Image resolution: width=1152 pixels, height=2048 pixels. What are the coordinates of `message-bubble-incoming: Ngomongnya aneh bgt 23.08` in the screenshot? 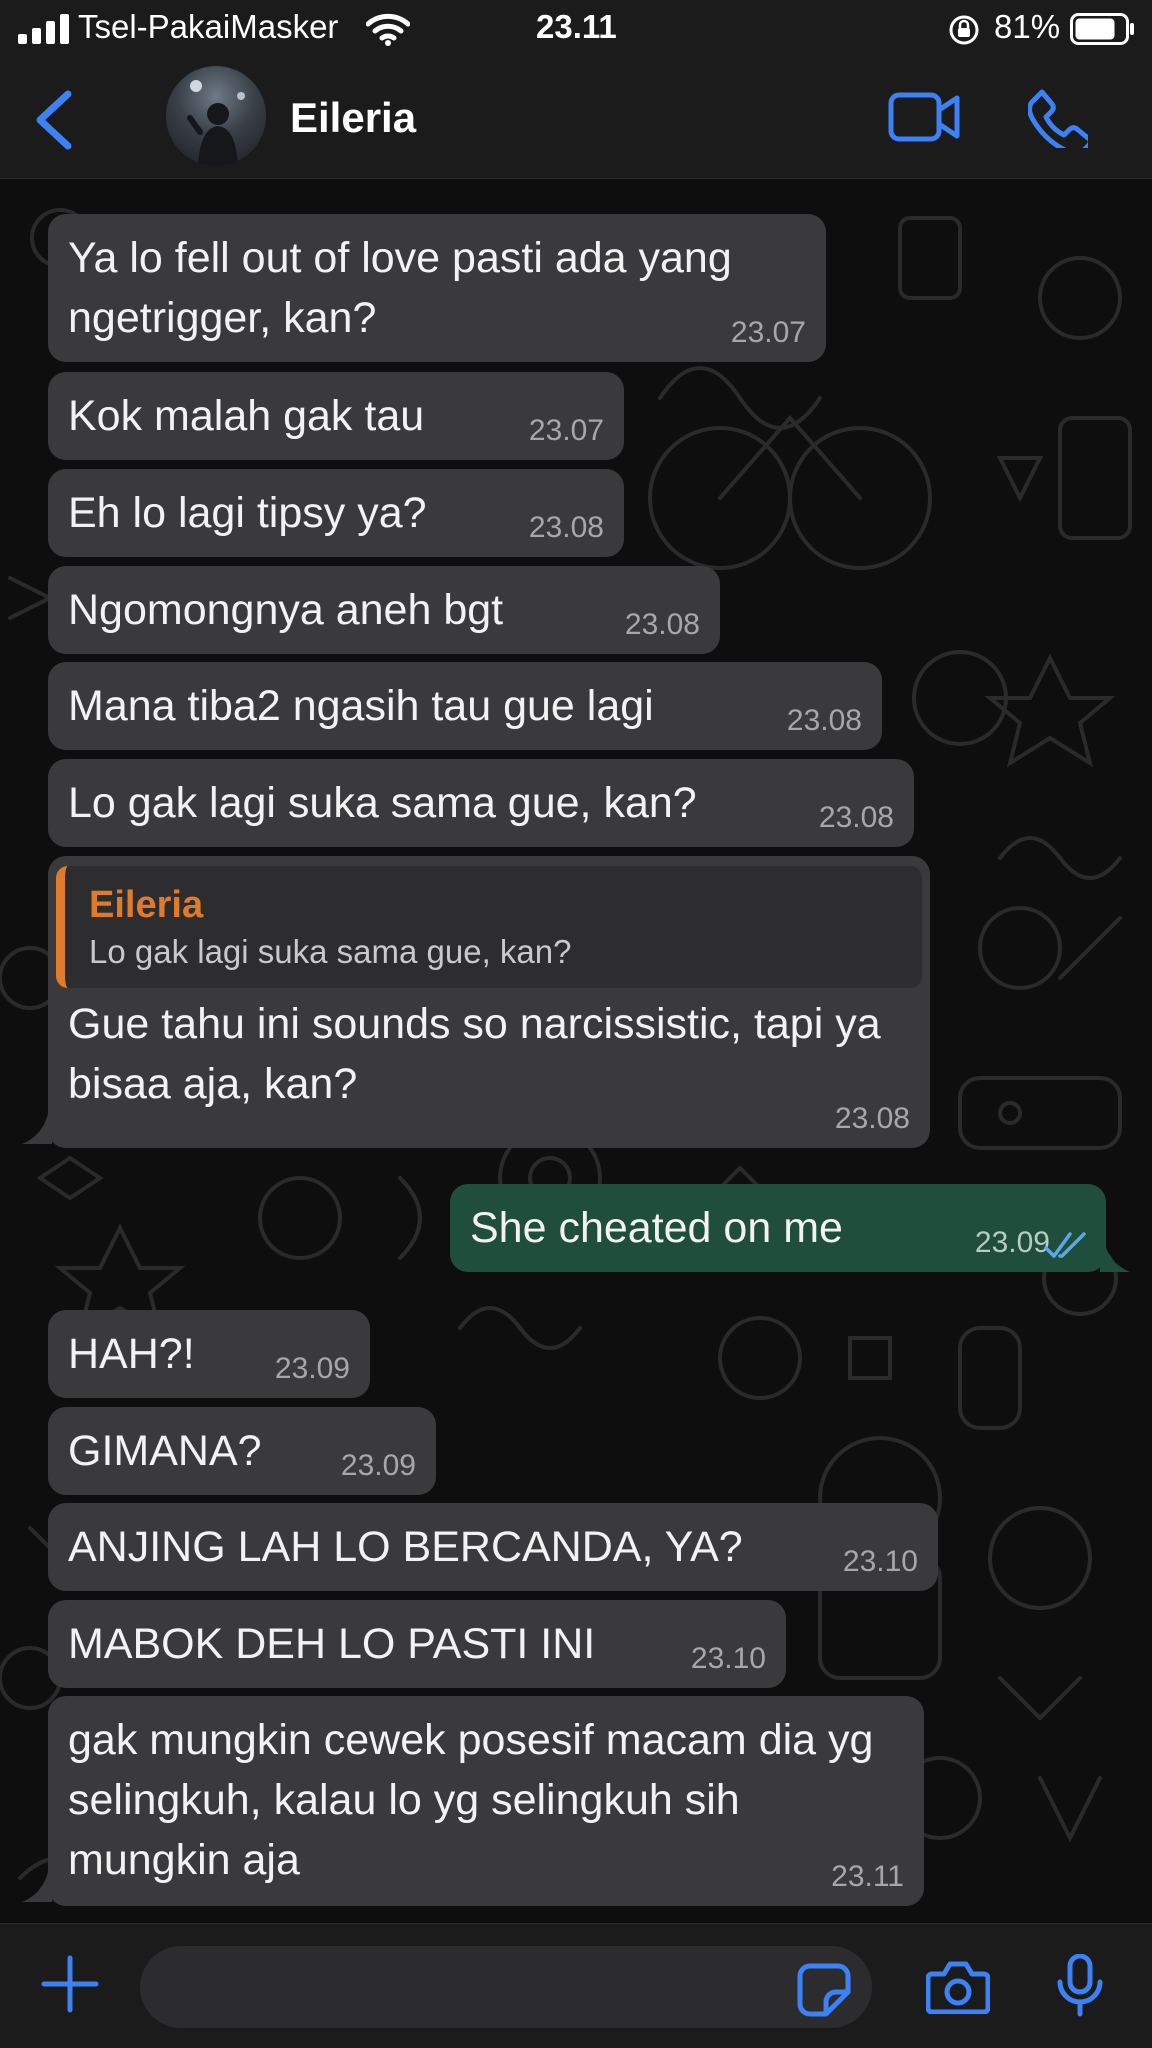 It's located at (384, 610).